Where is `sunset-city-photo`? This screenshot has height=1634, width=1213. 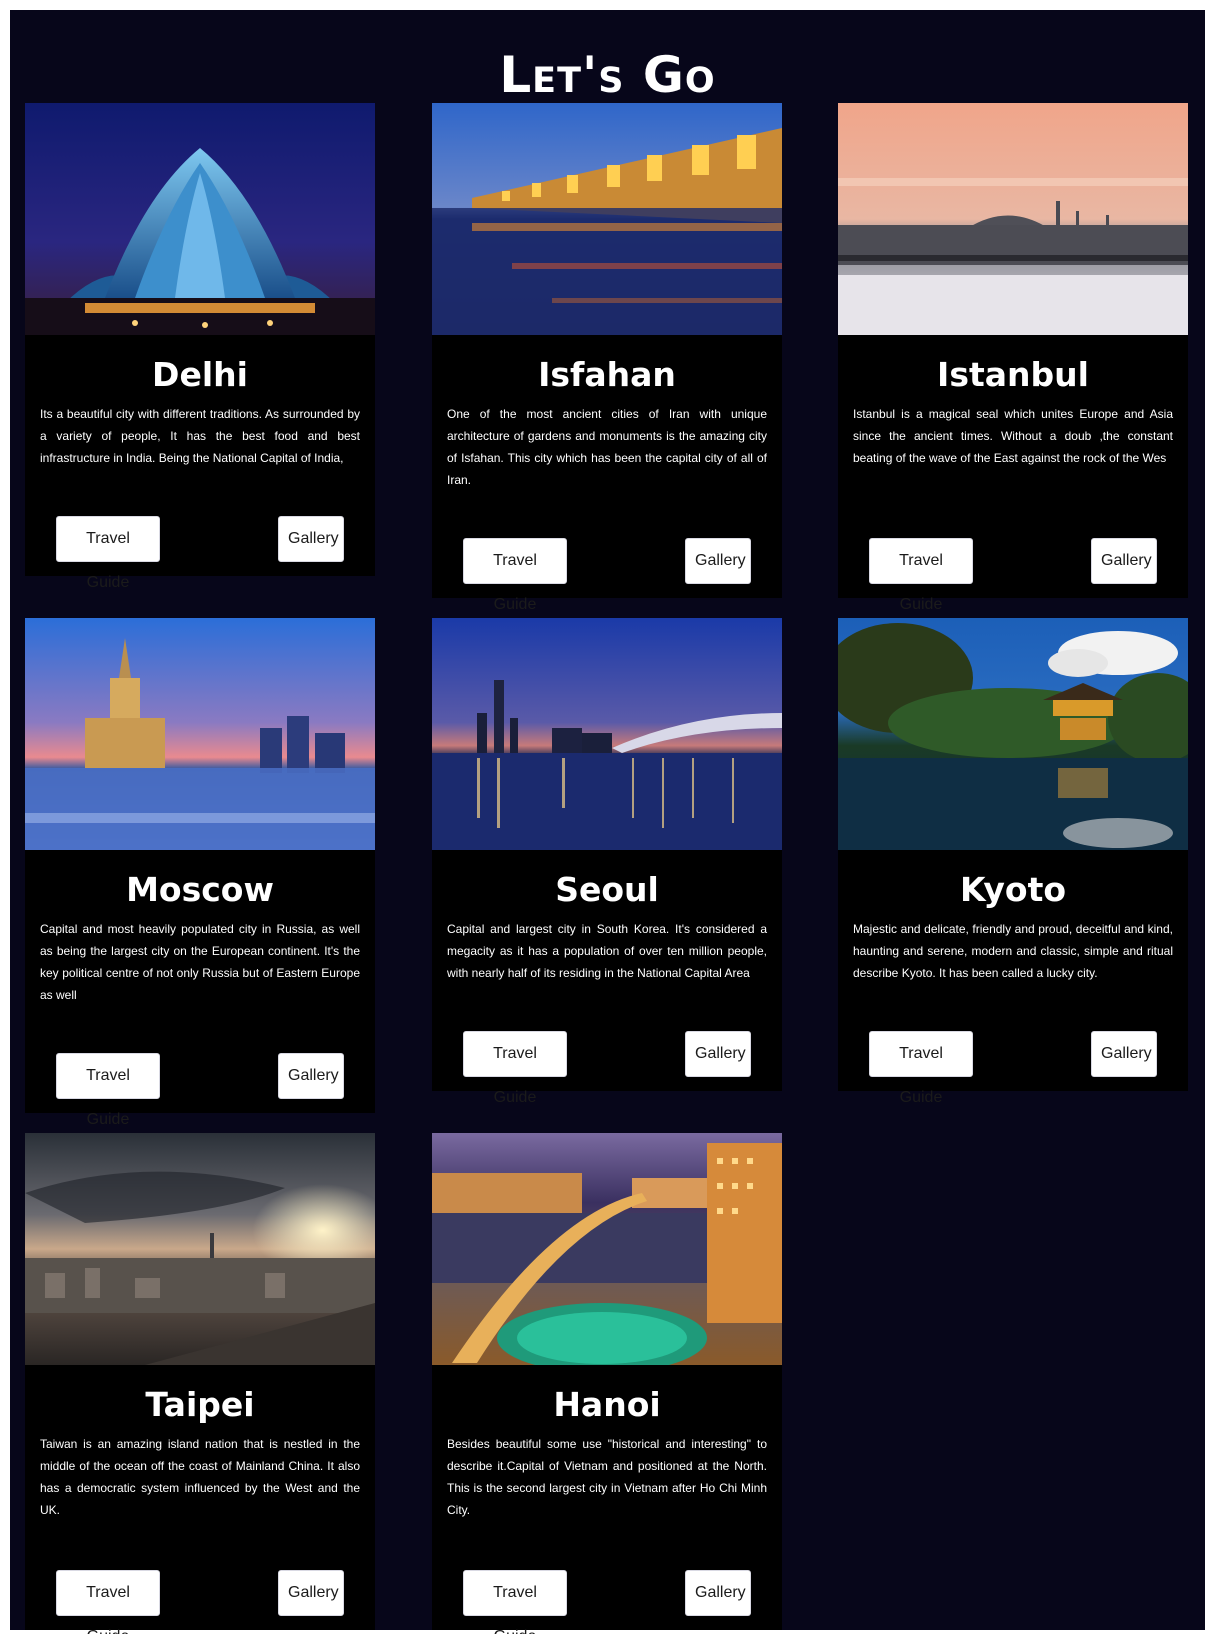 sunset-city-photo is located at coordinates (200, 1249).